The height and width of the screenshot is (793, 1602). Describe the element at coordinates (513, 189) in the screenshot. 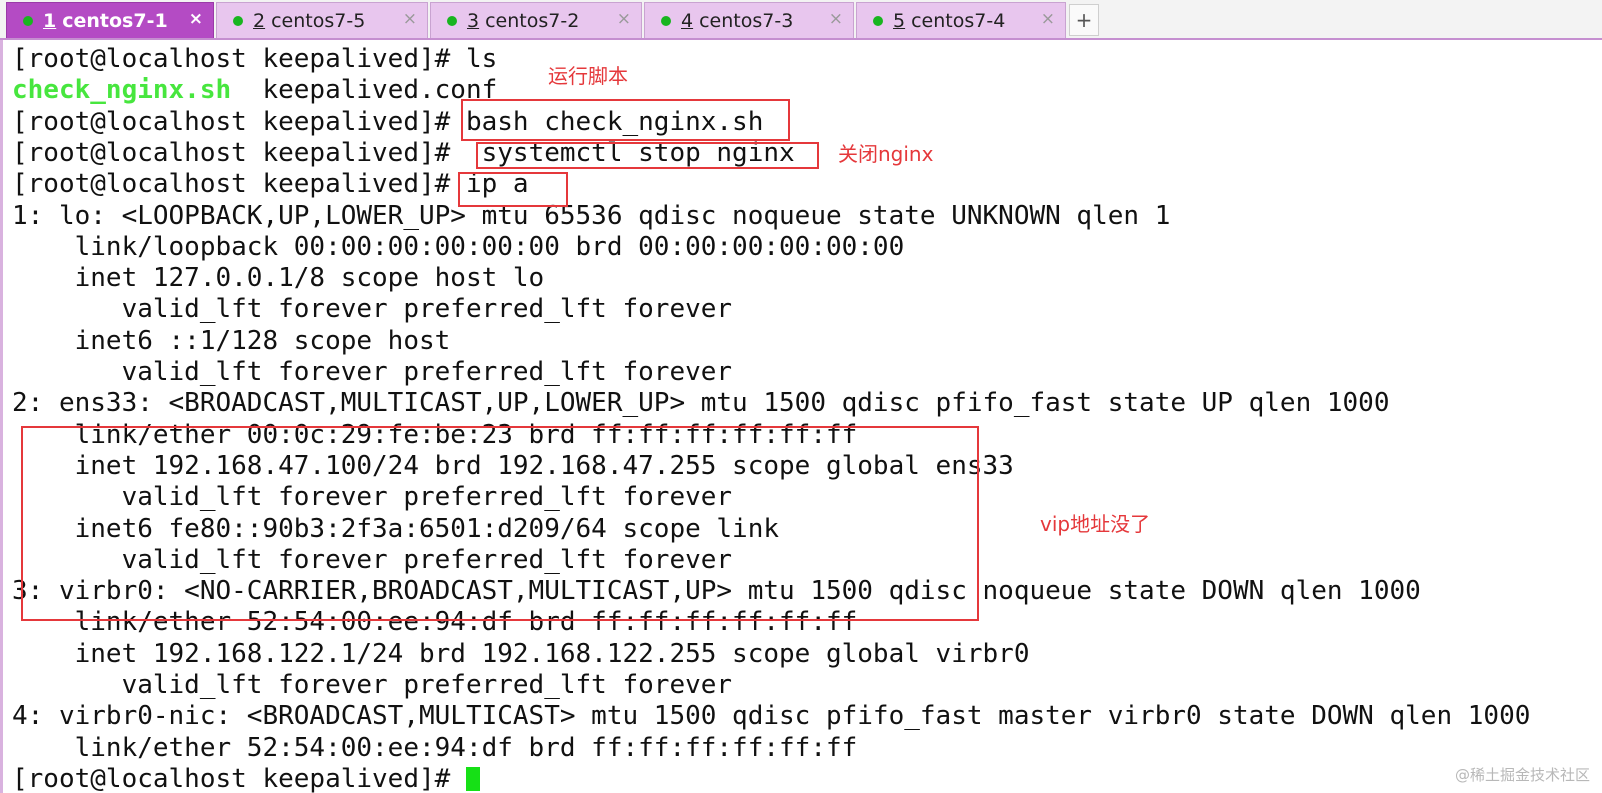

I see `annotation-box-ip-command` at that location.